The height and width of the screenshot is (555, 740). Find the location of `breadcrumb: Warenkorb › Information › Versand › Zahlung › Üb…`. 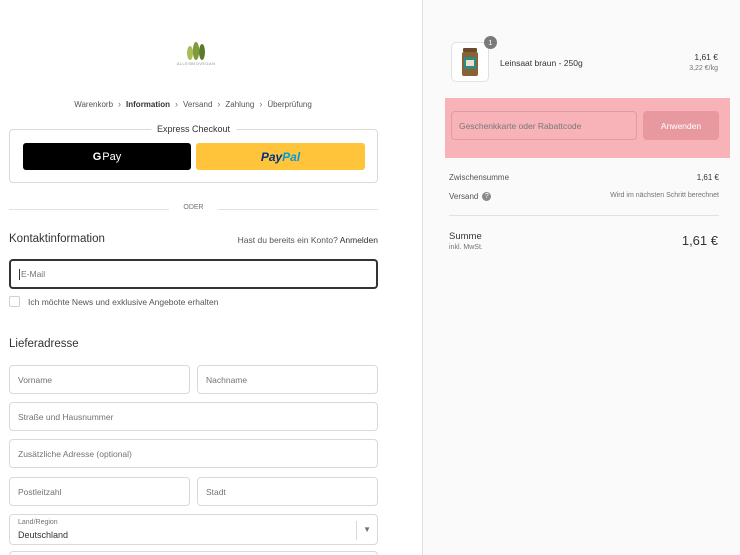

breadcrumb: Warenkorb › Information › Versand › Zahlung › Üb… is located at coordinates (193, 104).